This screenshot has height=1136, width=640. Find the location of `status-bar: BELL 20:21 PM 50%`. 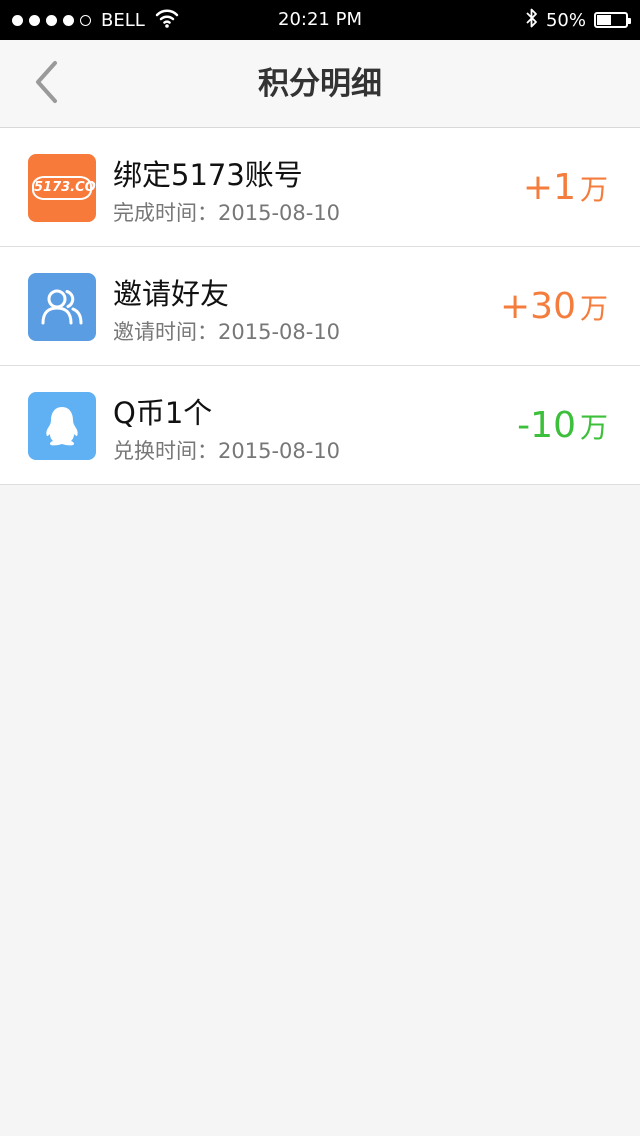

status-bar: BELL 20:21 PM 50% is located at coordinates (320, 20).